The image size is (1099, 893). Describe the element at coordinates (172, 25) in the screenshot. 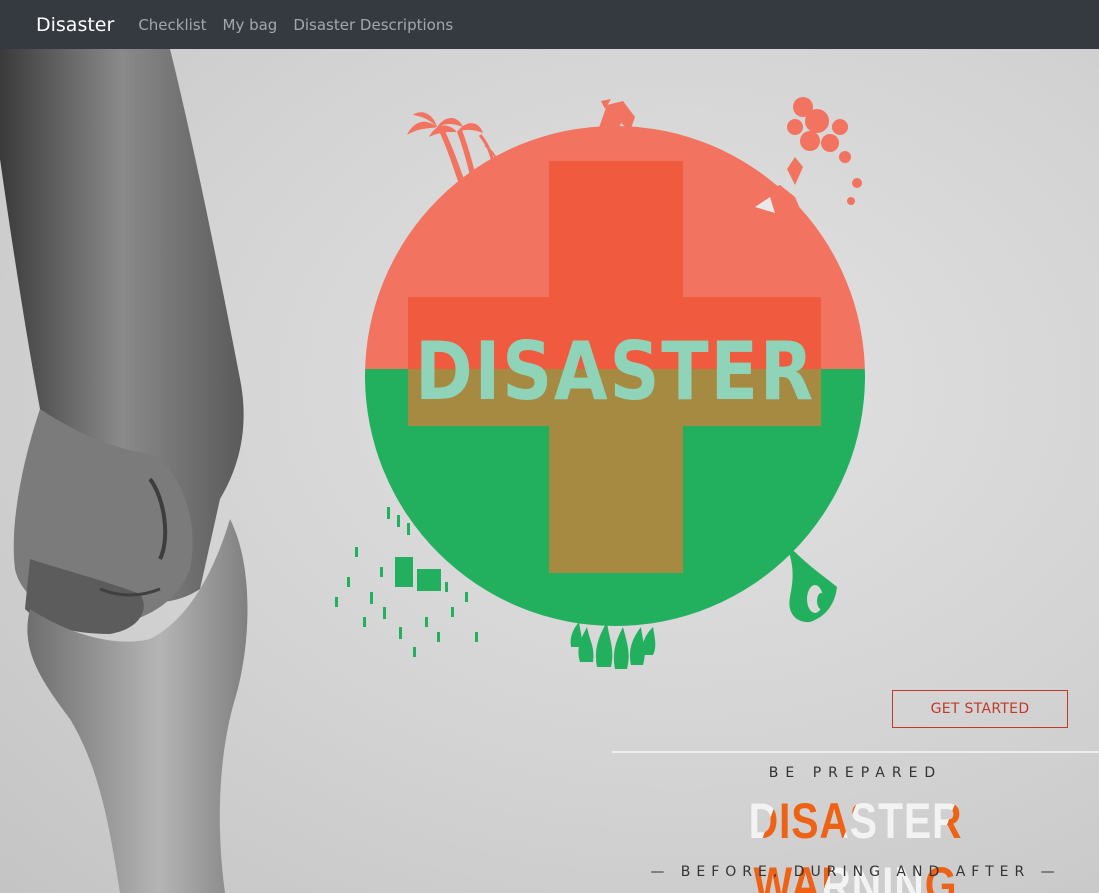

I see `nav-link-checklist: Checklist` at that location.